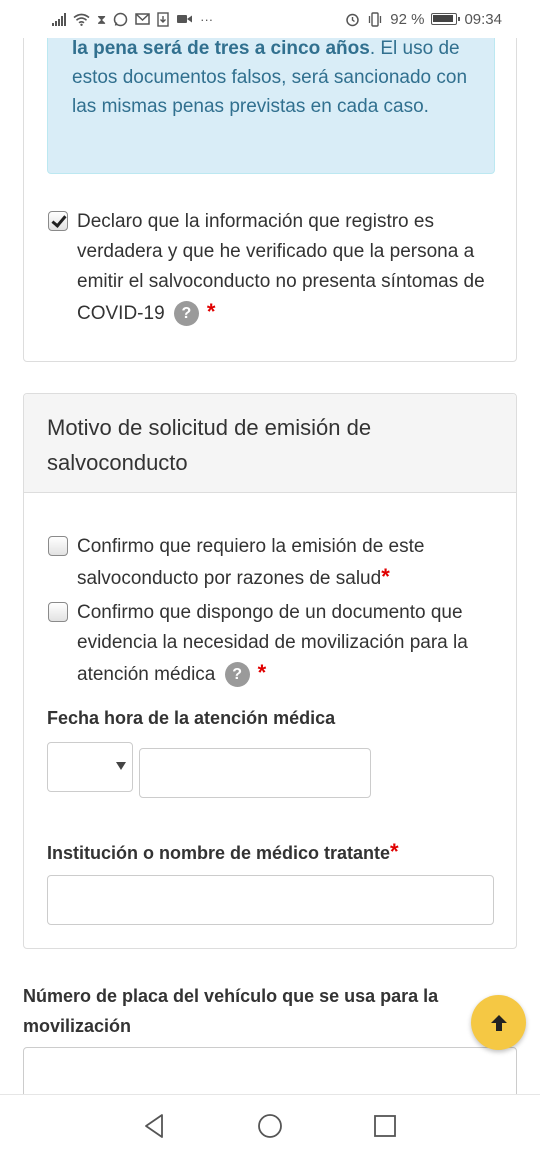 This screenshot has width=540, height=1156. Describe the element at coordinates (59, 19) in the screenshot. I see `signal-icon` at that location.